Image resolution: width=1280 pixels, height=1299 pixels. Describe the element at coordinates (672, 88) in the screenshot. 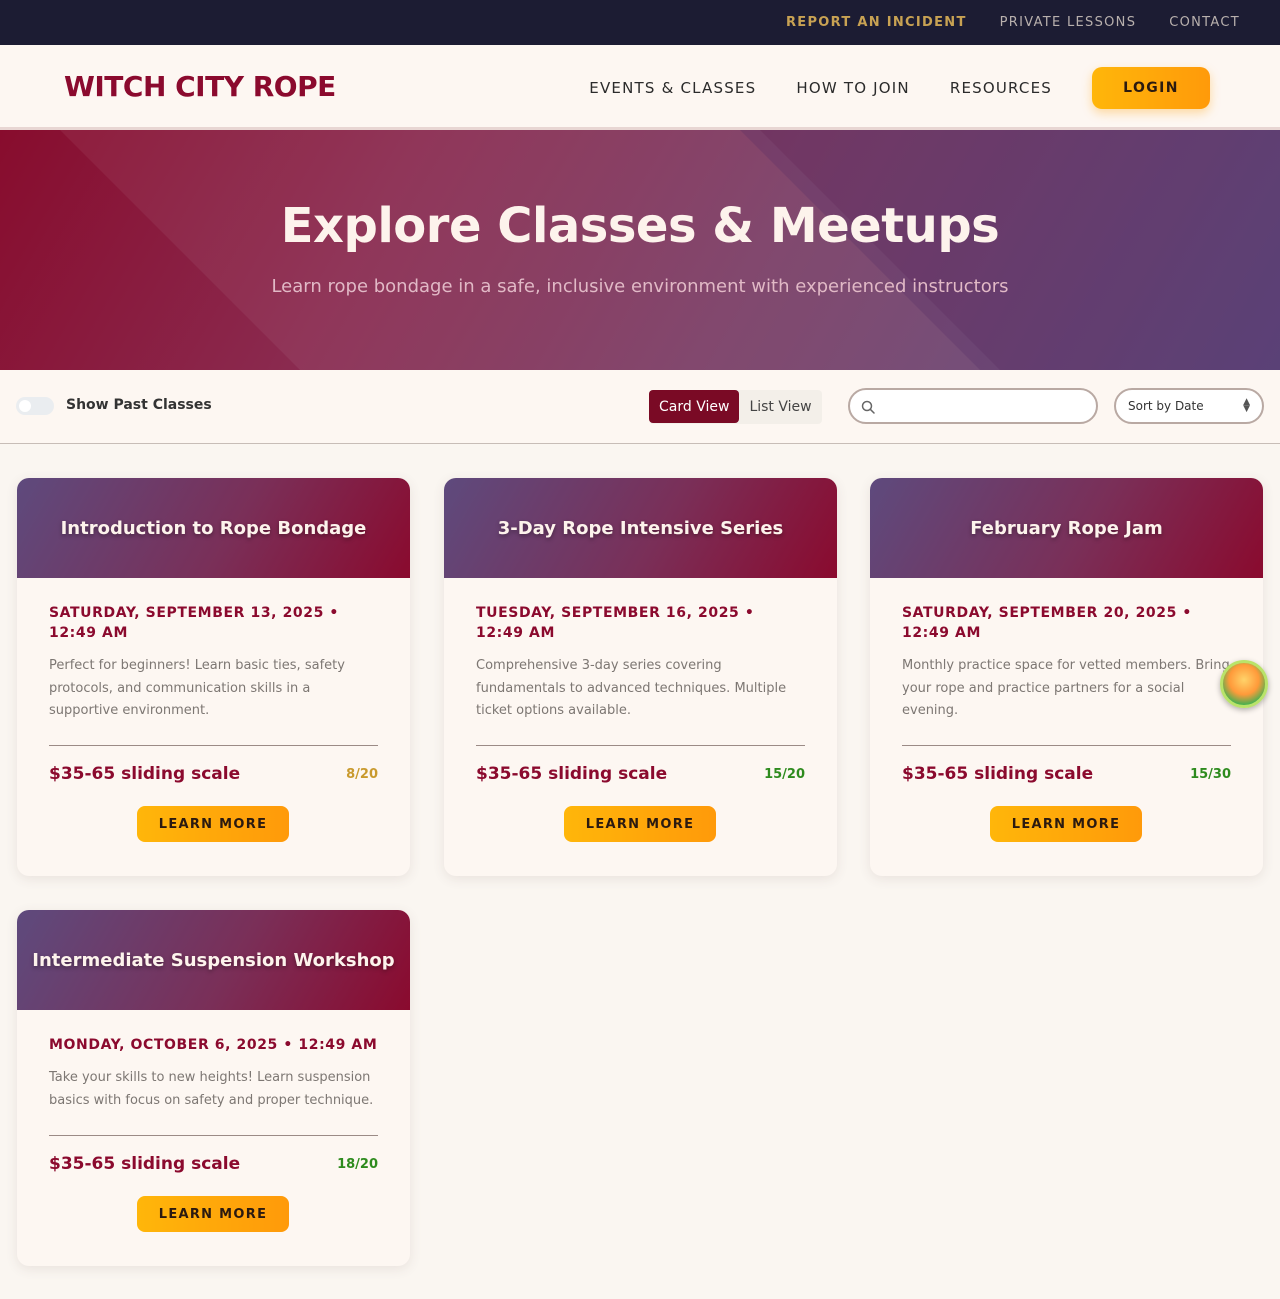

I see `nav-events-classes: EVENTS & CLASSES` at that location.